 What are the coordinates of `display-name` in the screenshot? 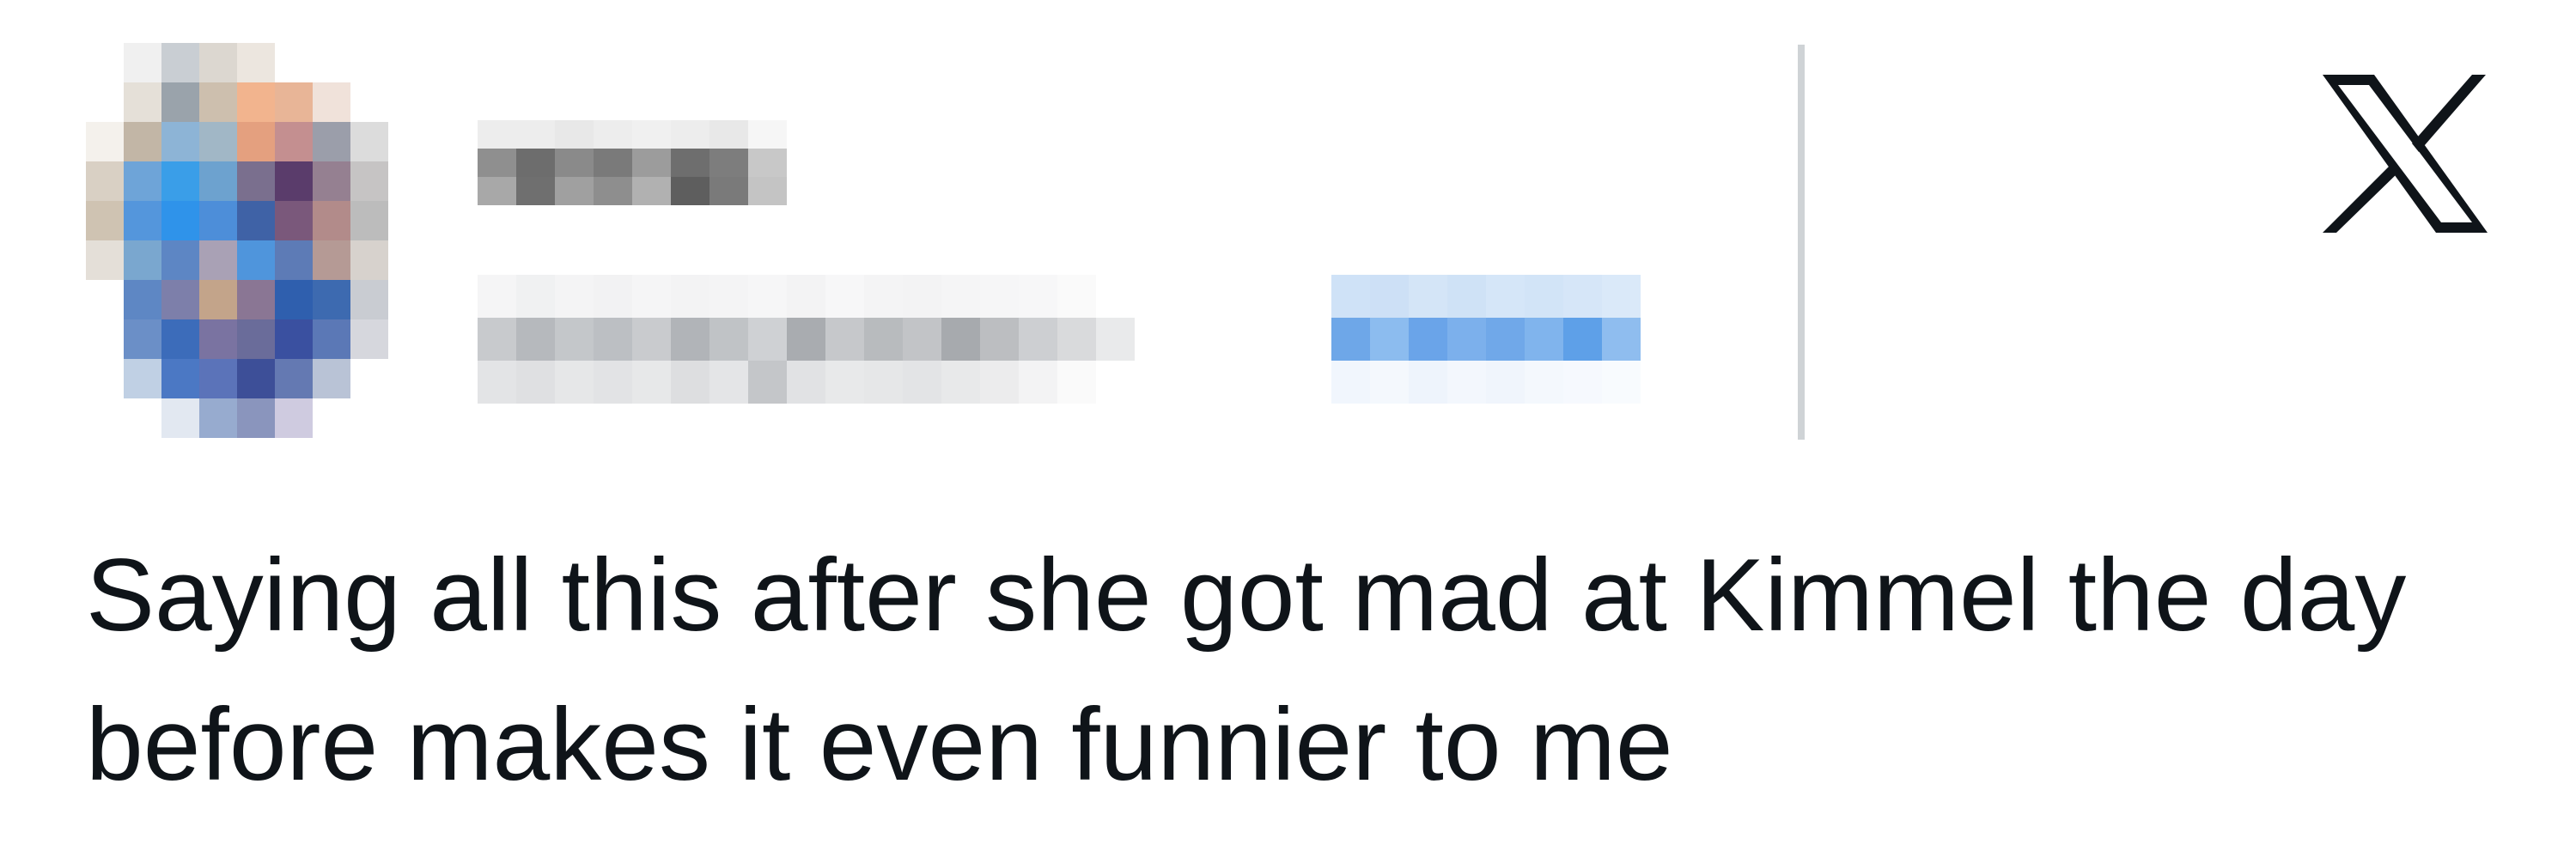 It's located at (632, 162).